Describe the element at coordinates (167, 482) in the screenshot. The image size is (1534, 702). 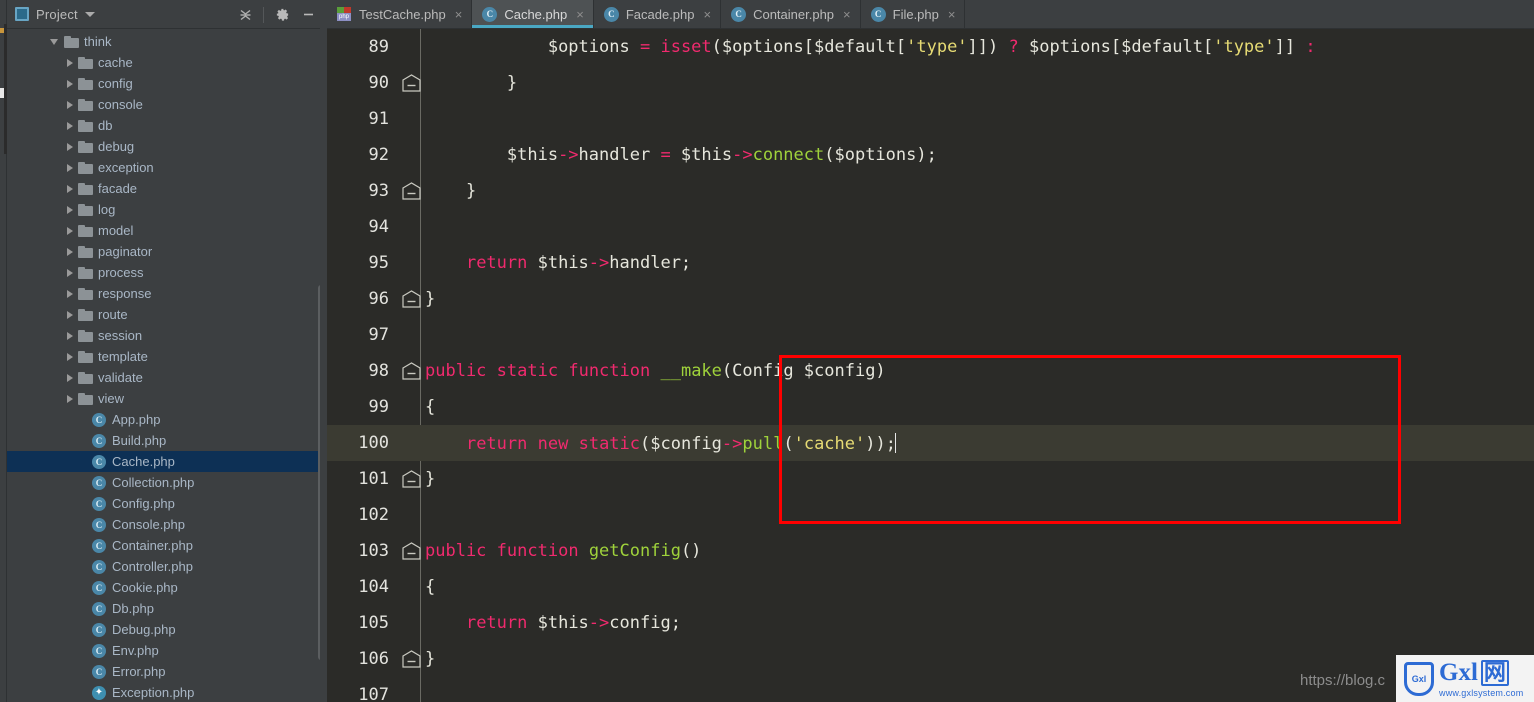
I see `tree-item-collection-php: C Collection.php` at that location.